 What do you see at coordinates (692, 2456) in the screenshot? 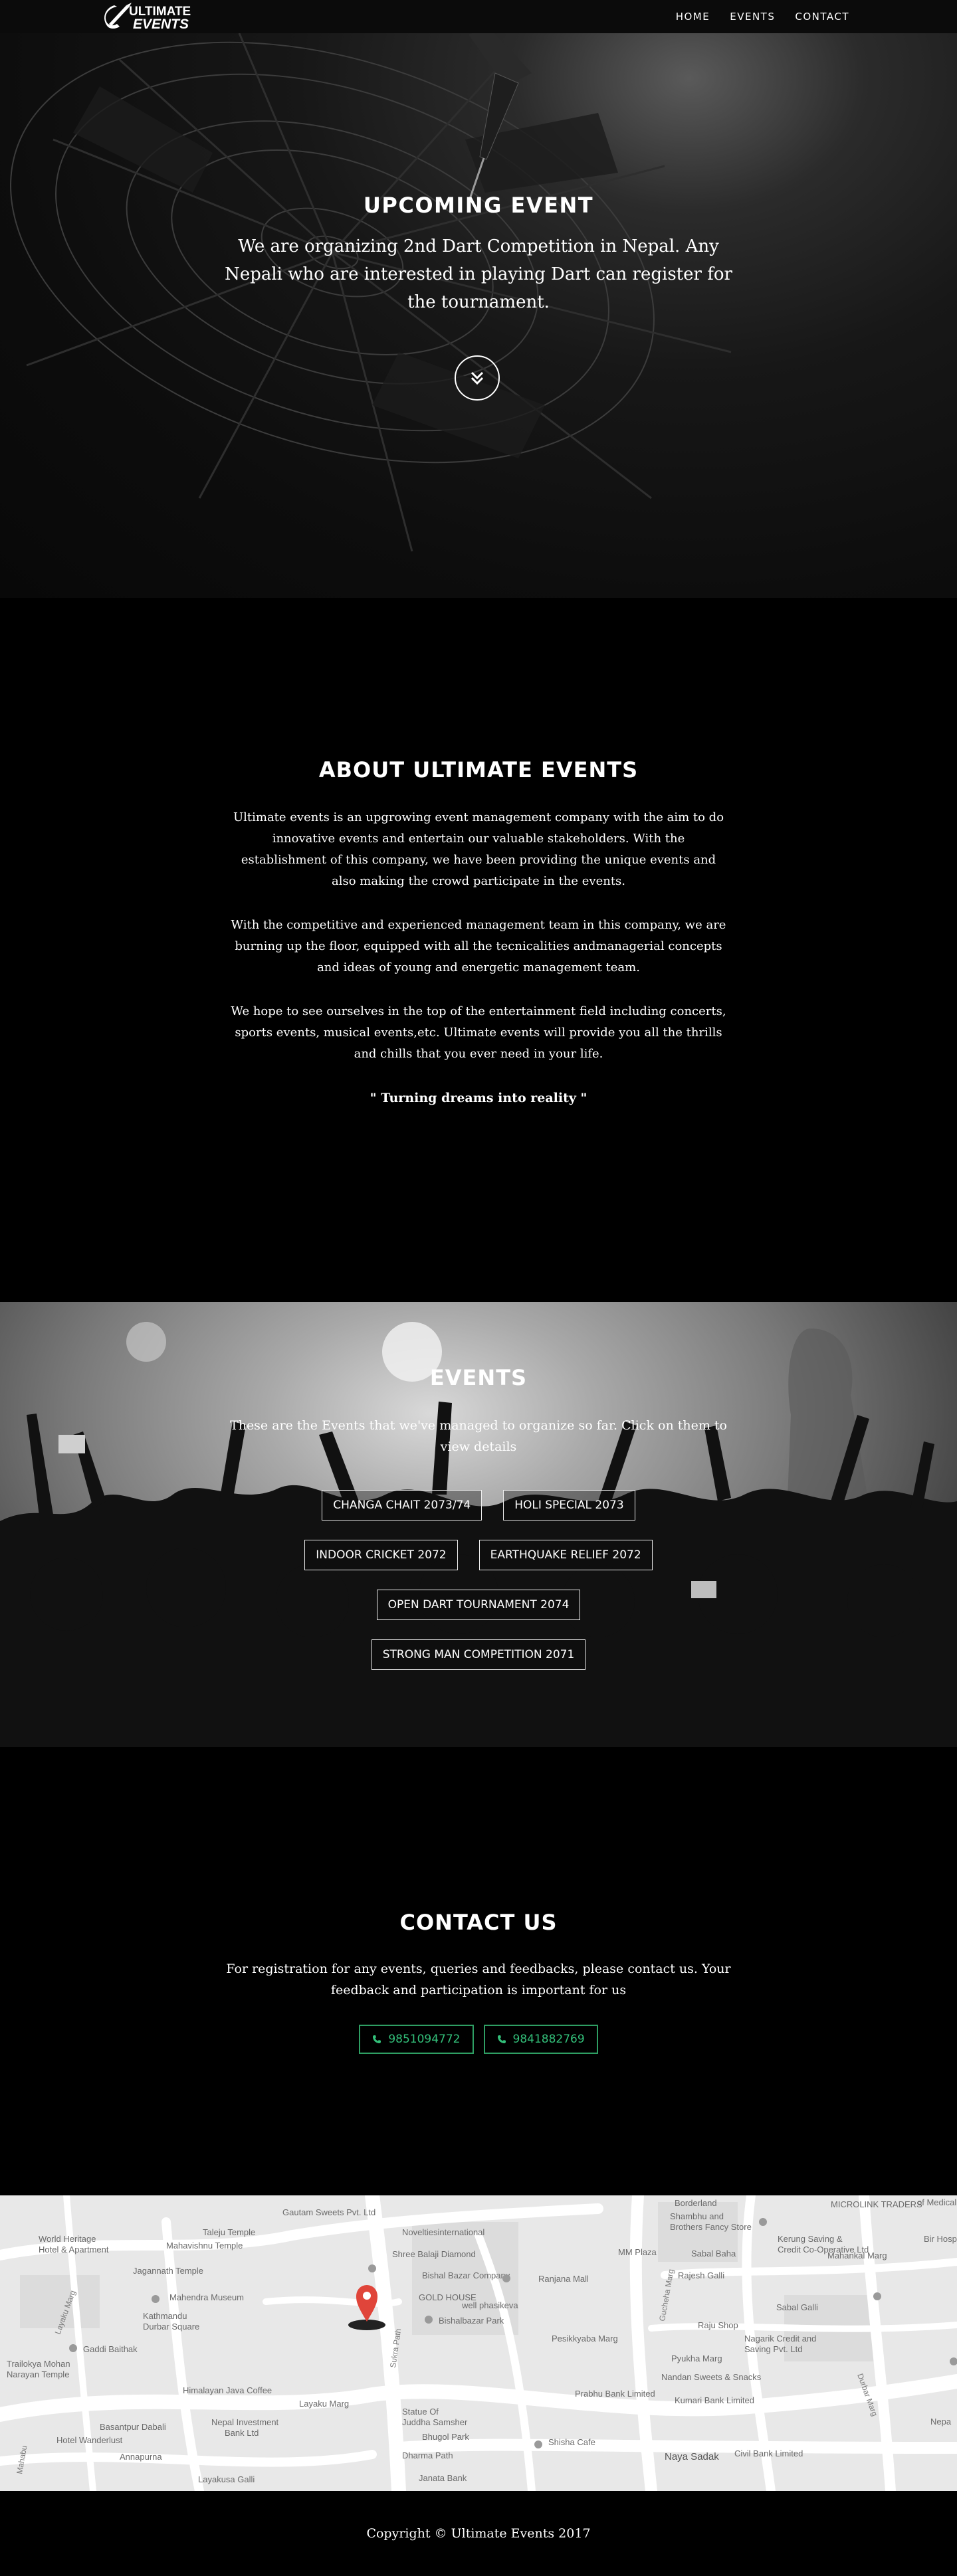
I see `svg-text: Naya Sadak` at bounding box center [692, 2456].